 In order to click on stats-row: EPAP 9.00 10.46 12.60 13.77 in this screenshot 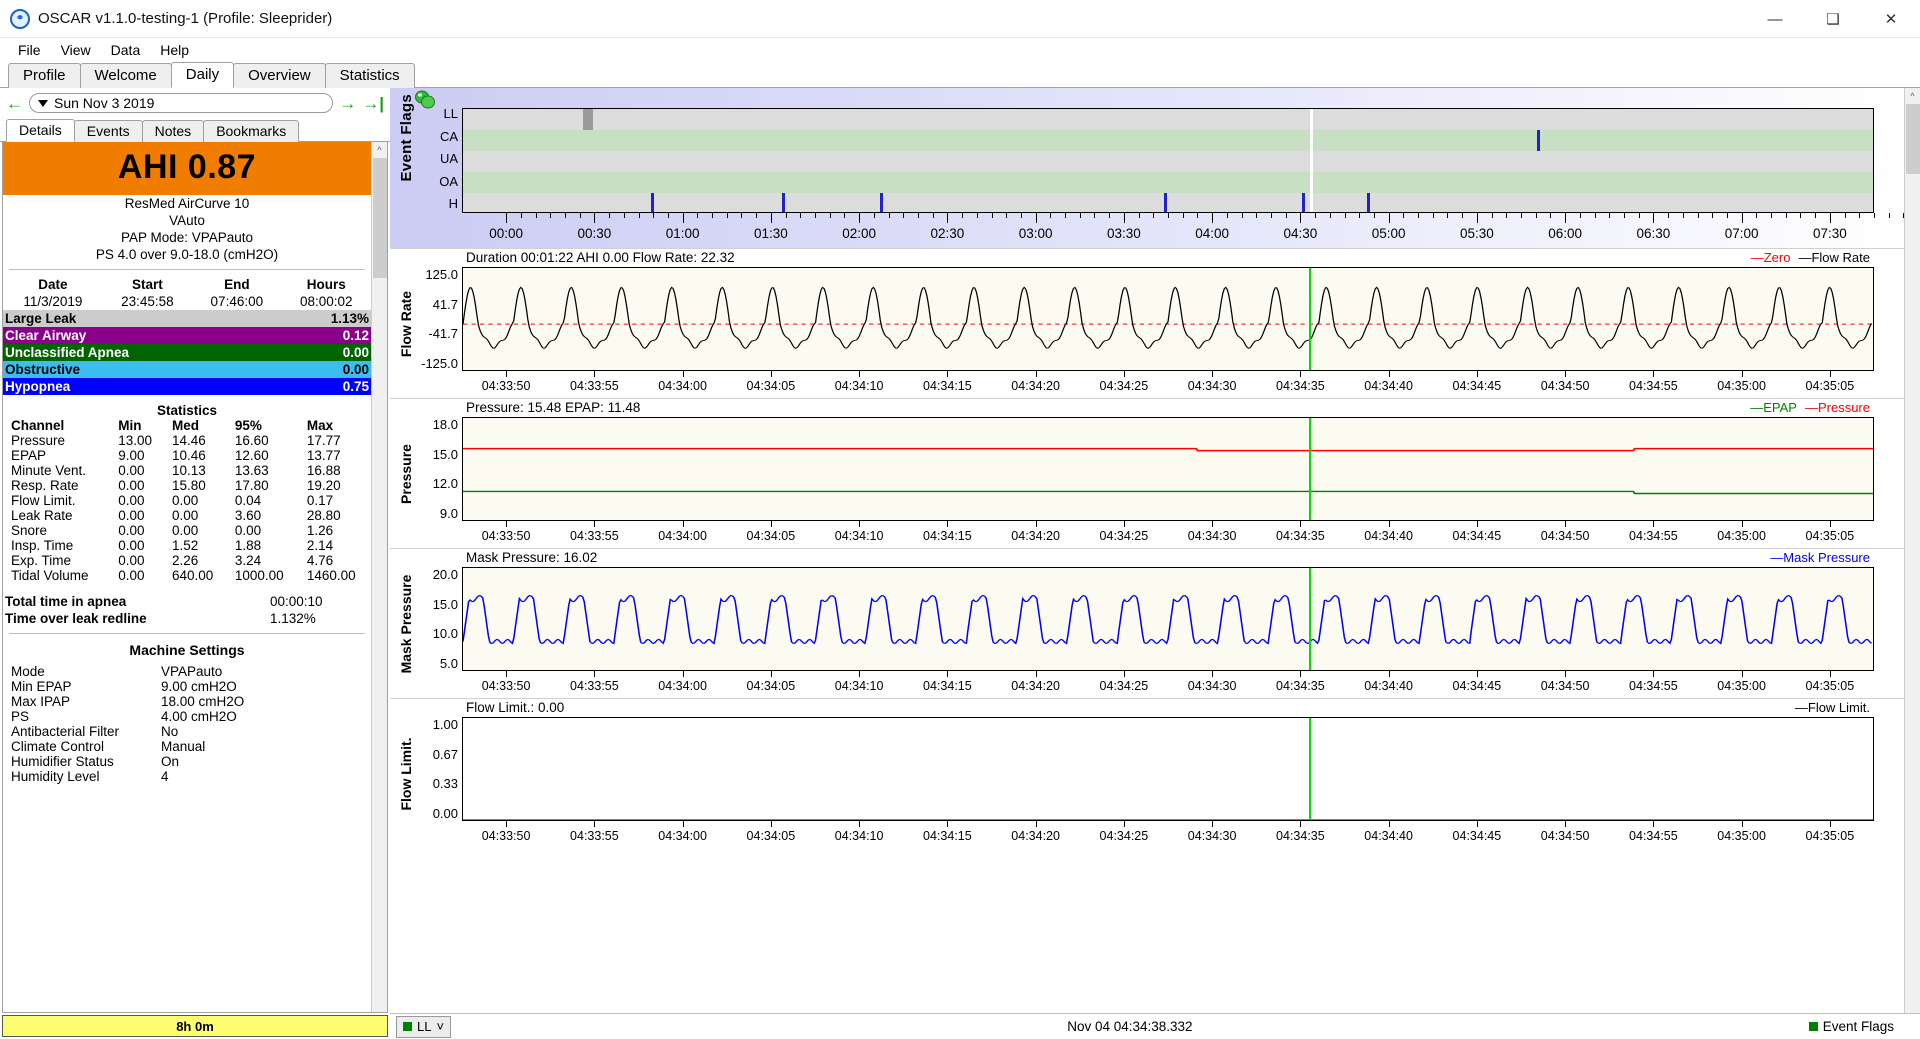, I will do `click(187, 455)`.